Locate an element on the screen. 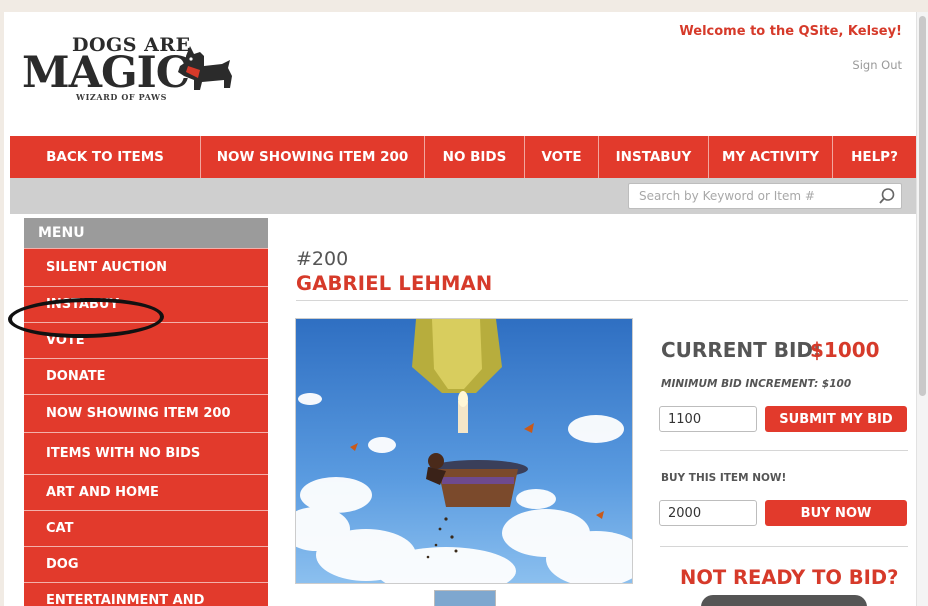 Image resolution: width=928 pixels, height=606 pixels. buy-now-button: BUY NOW is located at coordinates (836, 513).